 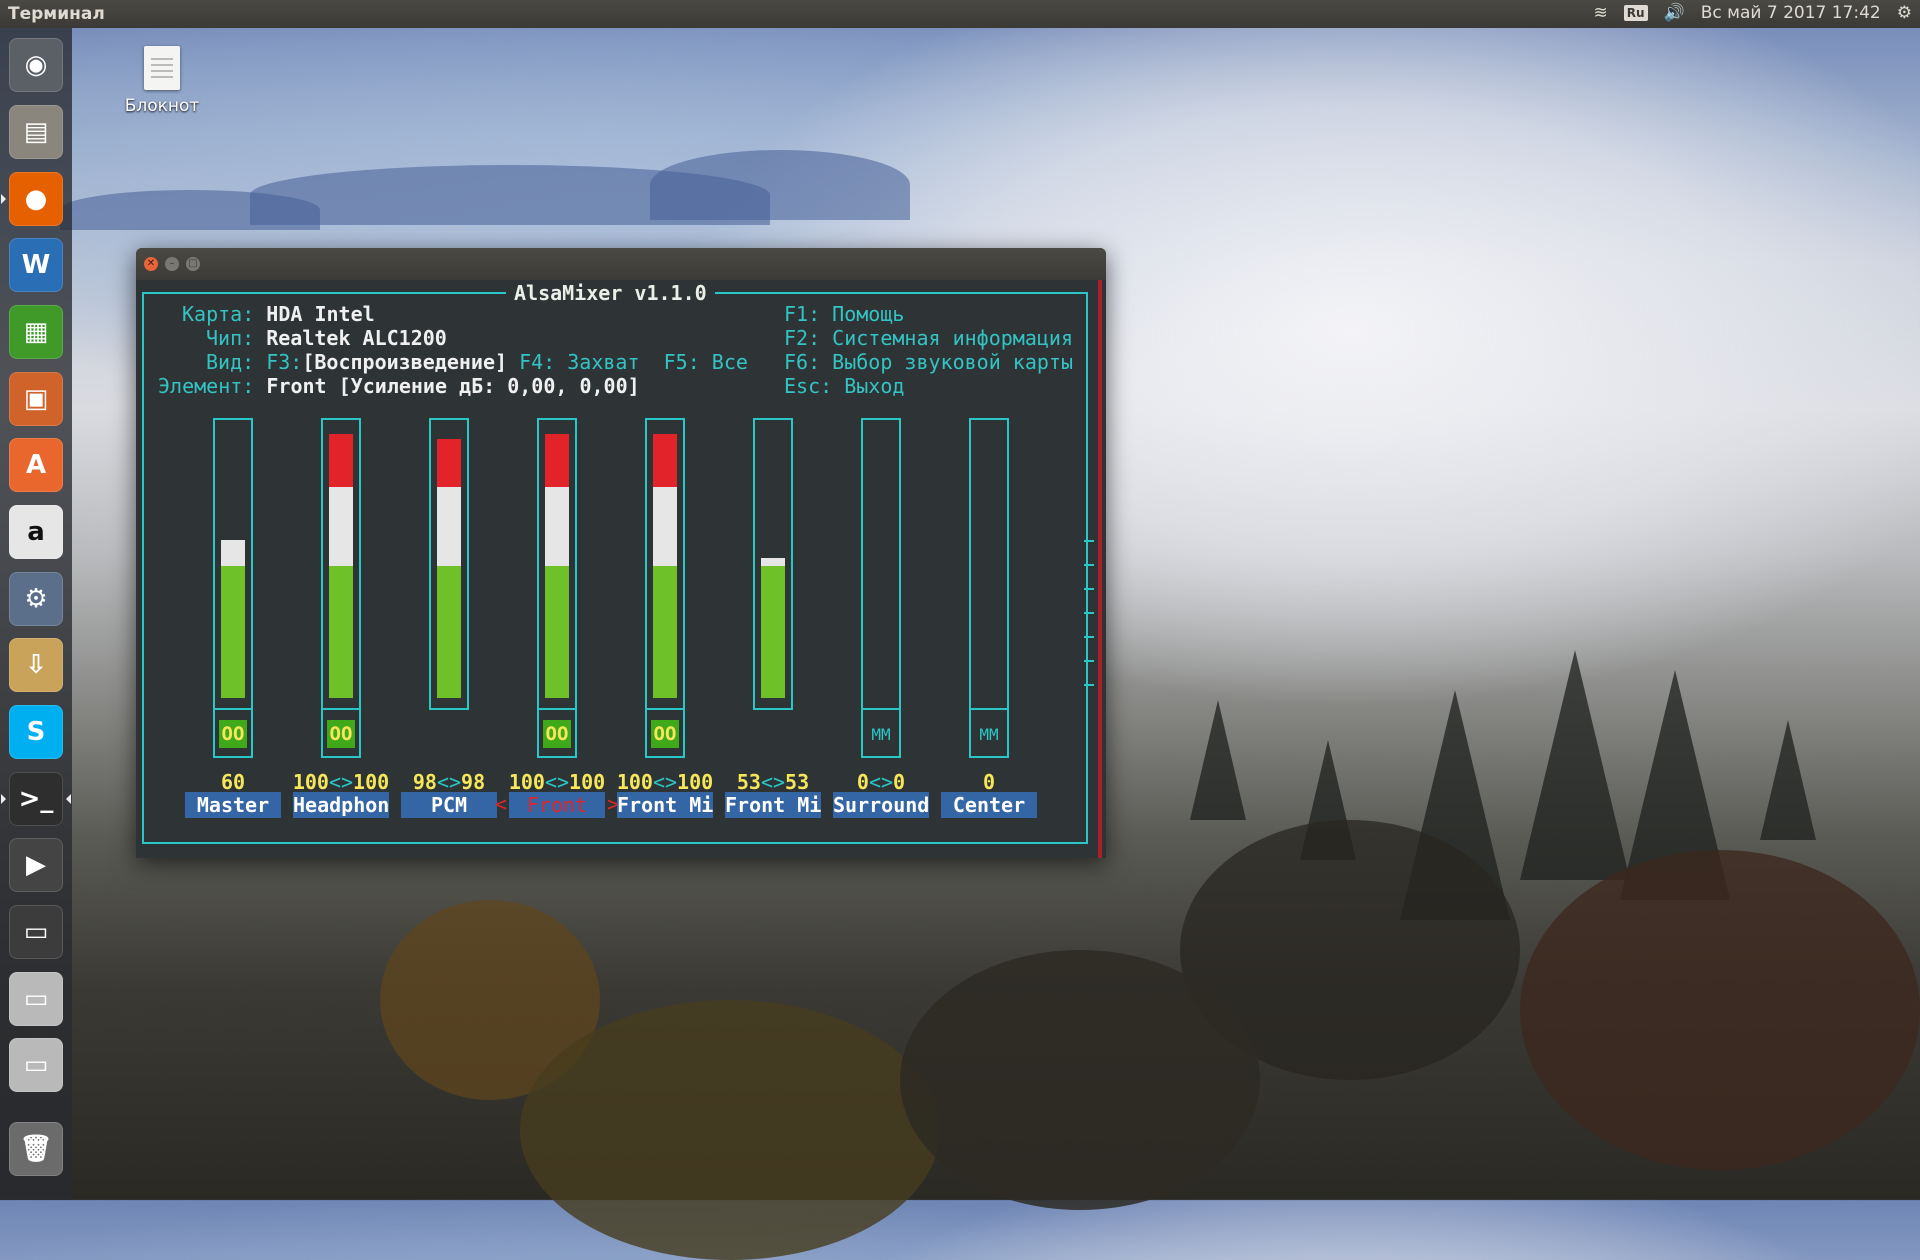 I want to click on card-label: Карта:, so click(x=218, y=314).